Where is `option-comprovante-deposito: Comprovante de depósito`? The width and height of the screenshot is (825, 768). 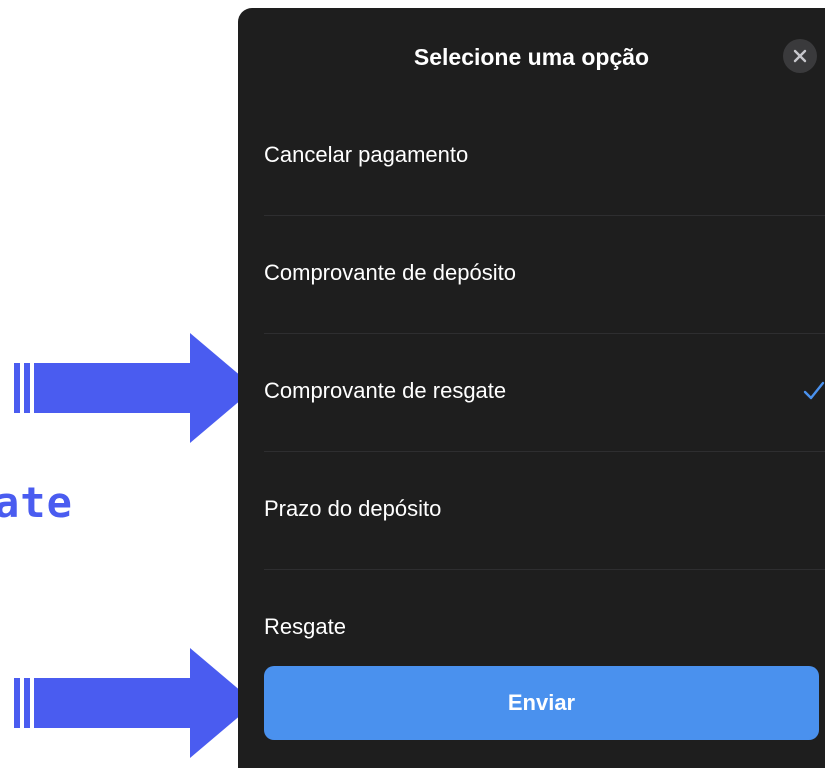
option-comprovante-deposito: Comprovante de depósito is located at coordinates (544, 275).